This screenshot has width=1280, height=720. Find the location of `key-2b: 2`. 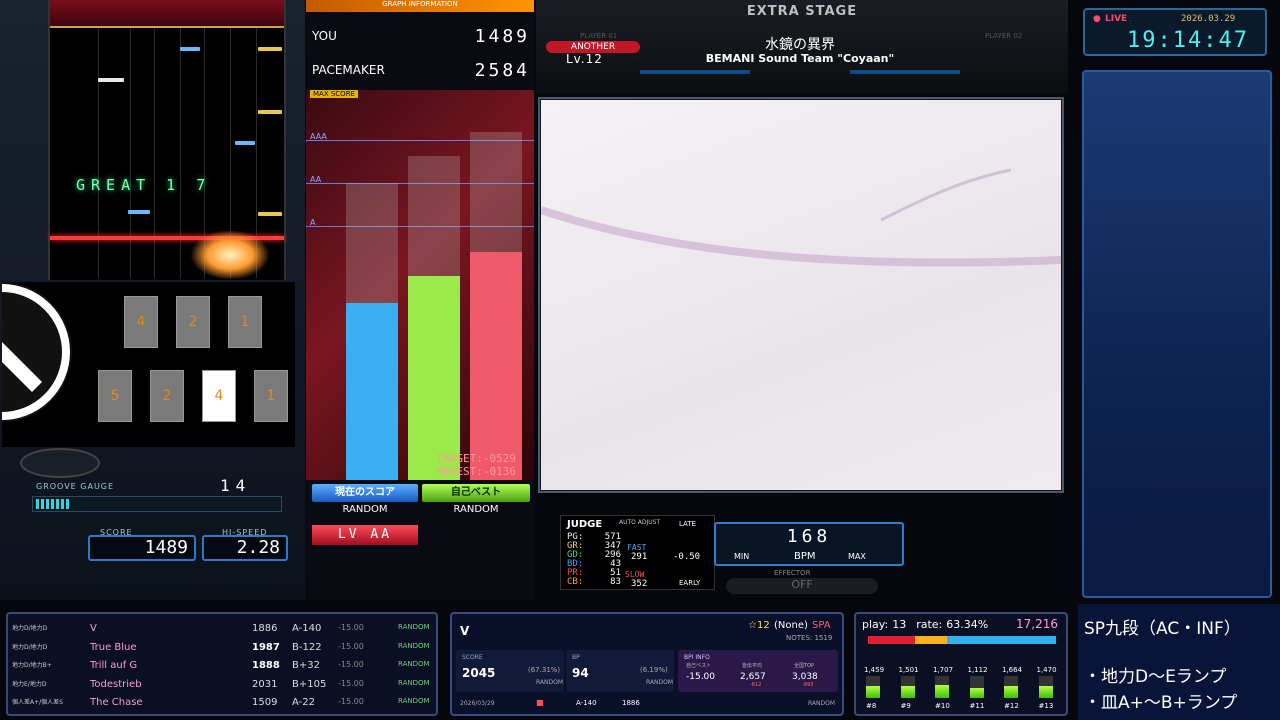

key-2b: 2 is located at coordinates (167, 396).